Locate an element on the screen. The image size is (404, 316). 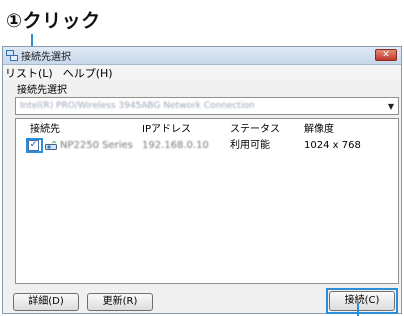
close-icon: ✕ is located at coordinates (386, 55).